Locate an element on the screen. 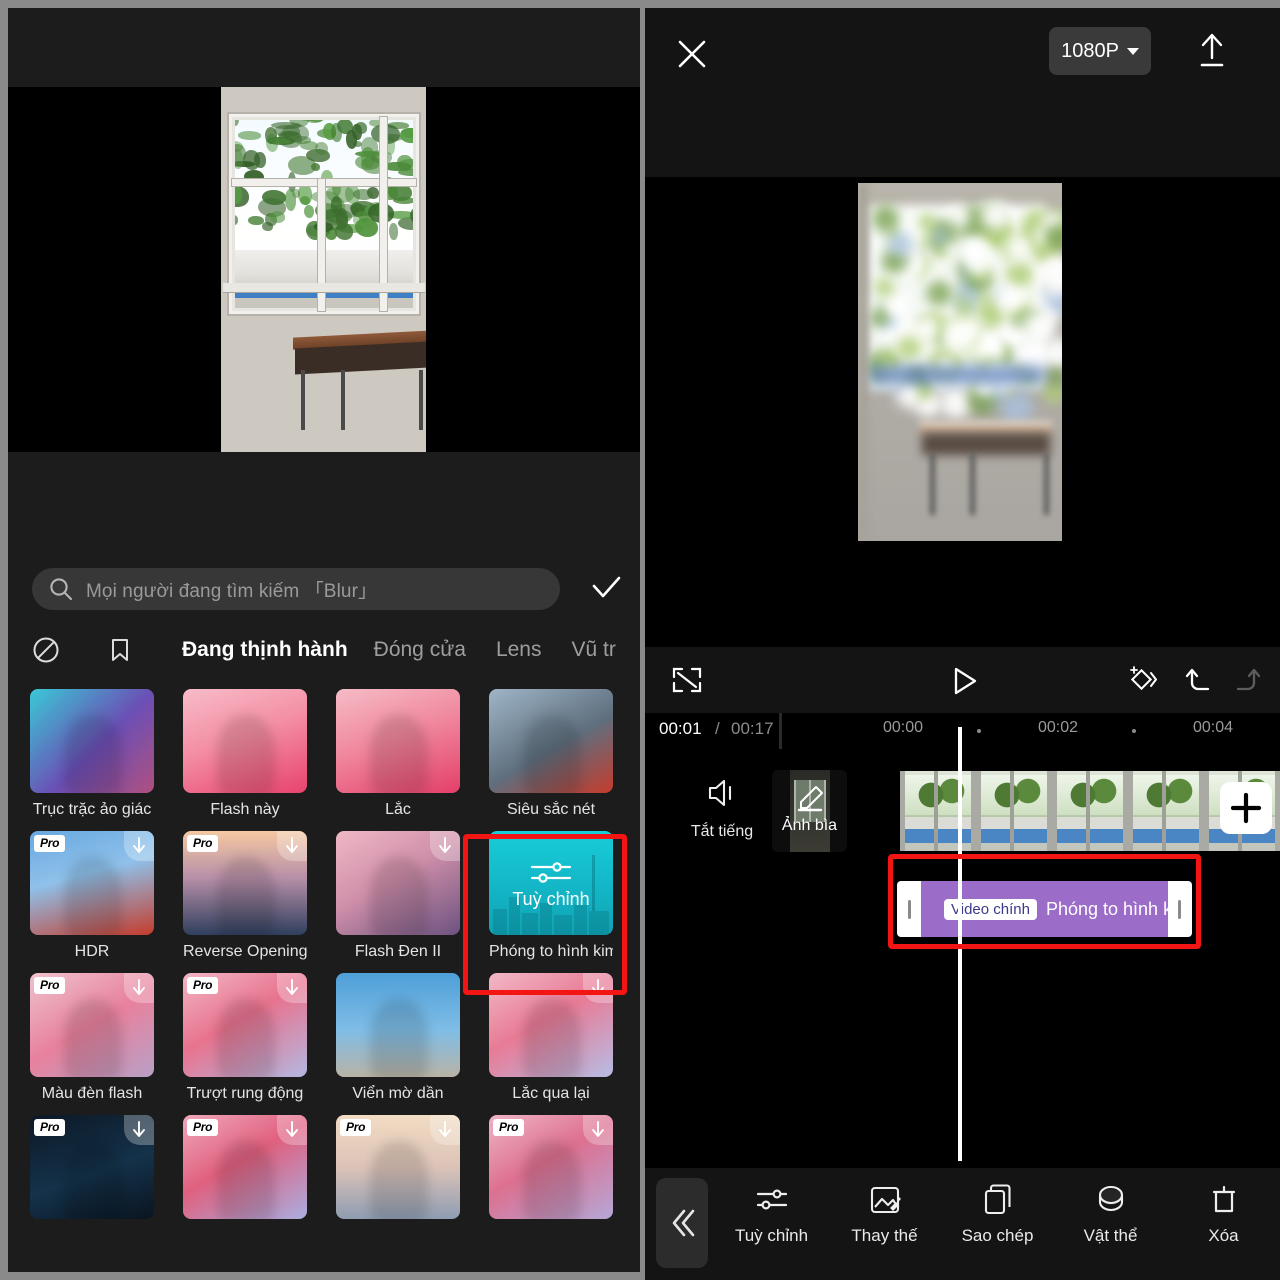 Image resolution: width=1280 pixels, height=1280 pixels. mute-button: Tắt tiếng is located at coordinates (722, 807).